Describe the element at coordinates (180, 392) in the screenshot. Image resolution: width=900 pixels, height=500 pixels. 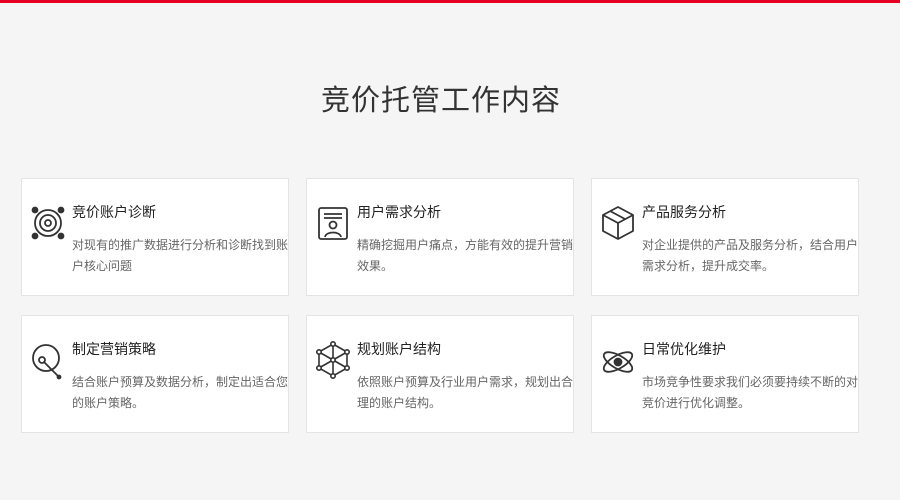
I see `card-description: 结合账户预算及数据分析，制定出适合您的账户策略。` at that location.